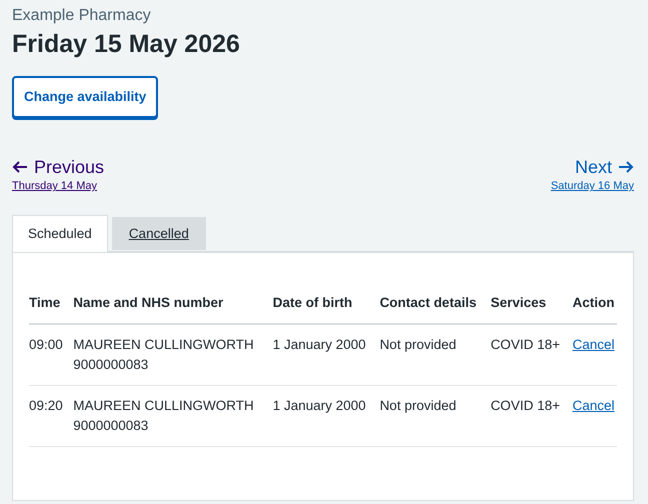 This screenshot has width=648, height=504. Describe the element at coordinates (20, 167) in the screenshot. I see `left-arrow-icon` at that location.